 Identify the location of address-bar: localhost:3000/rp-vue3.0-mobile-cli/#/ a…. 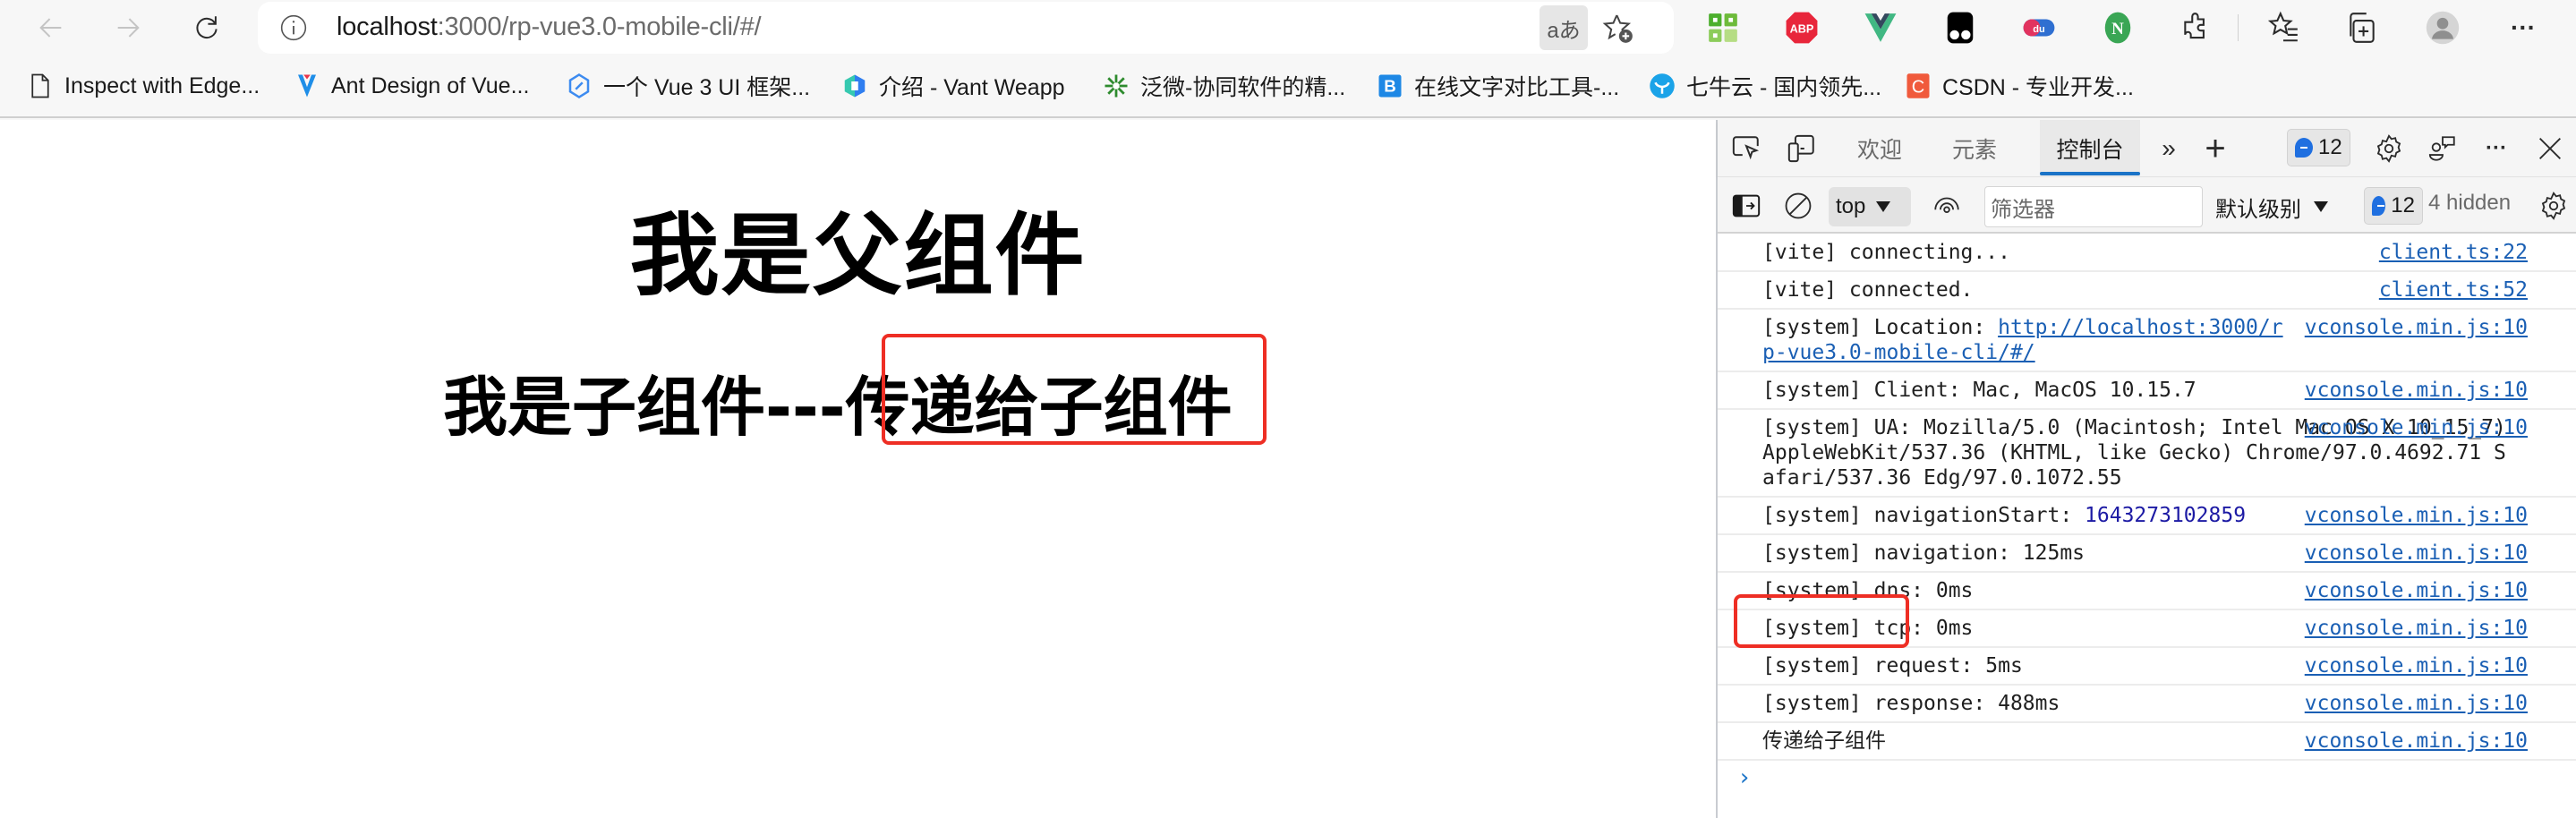
(966, 28).